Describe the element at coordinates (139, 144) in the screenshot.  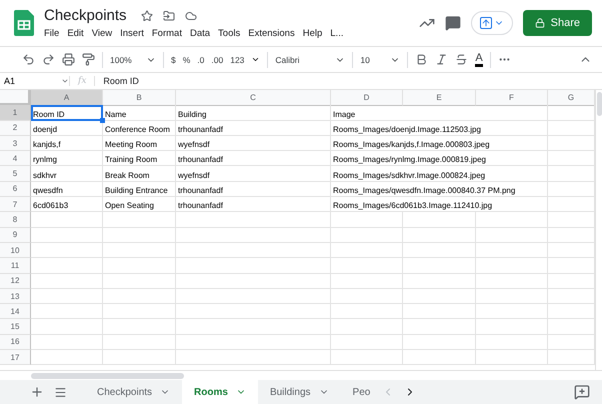
I see `table-cell: Meeting Room` at that location.